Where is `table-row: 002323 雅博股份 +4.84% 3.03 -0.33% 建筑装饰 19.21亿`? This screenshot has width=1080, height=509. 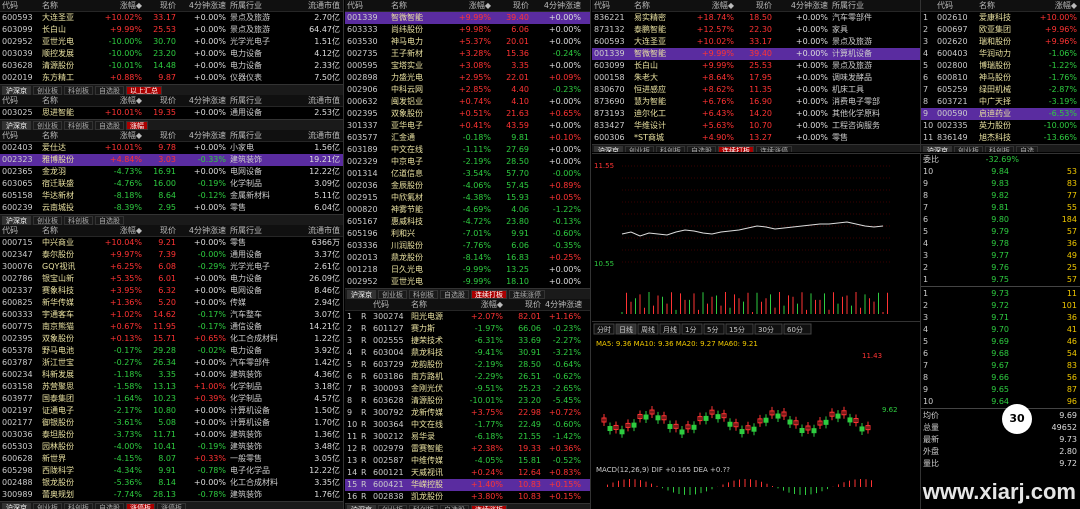 table-row: 002323 雅博股份 +4.84% 3.03 -0.33% 建筑装饰 19.21亿 is located at coordinates (171, 160).